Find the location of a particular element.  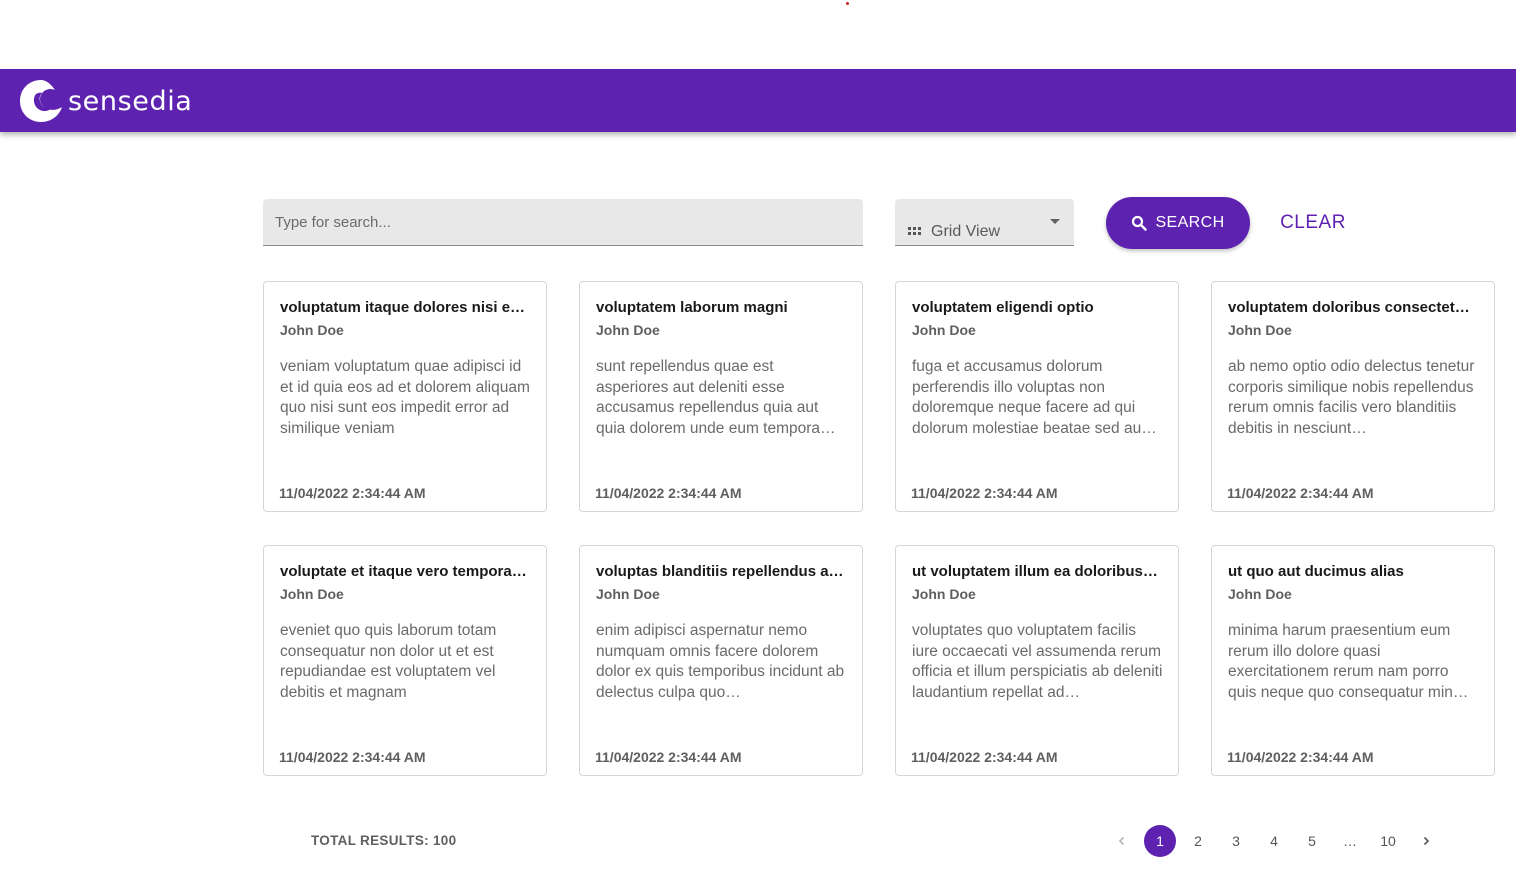

page-button-4: 4 is located at coordinates (1274, 841).